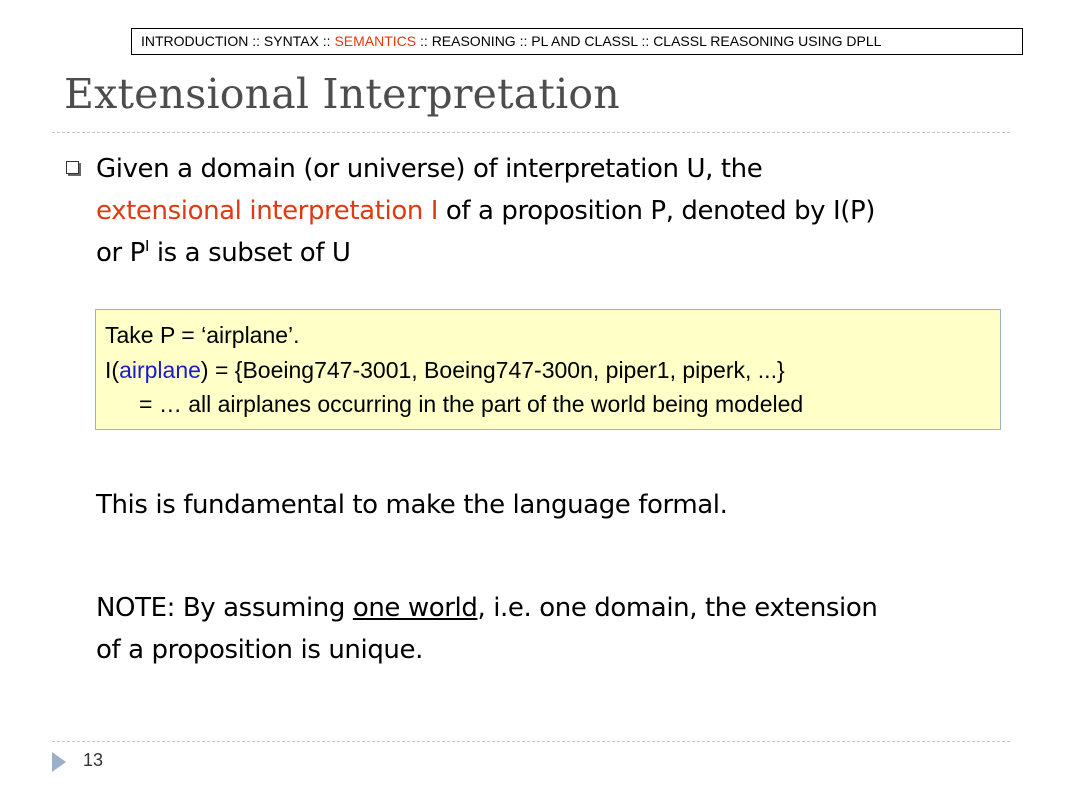  Describe the element at coordinates (59, 762) in the screenshot. I see `page-arrow-icon` at that location.